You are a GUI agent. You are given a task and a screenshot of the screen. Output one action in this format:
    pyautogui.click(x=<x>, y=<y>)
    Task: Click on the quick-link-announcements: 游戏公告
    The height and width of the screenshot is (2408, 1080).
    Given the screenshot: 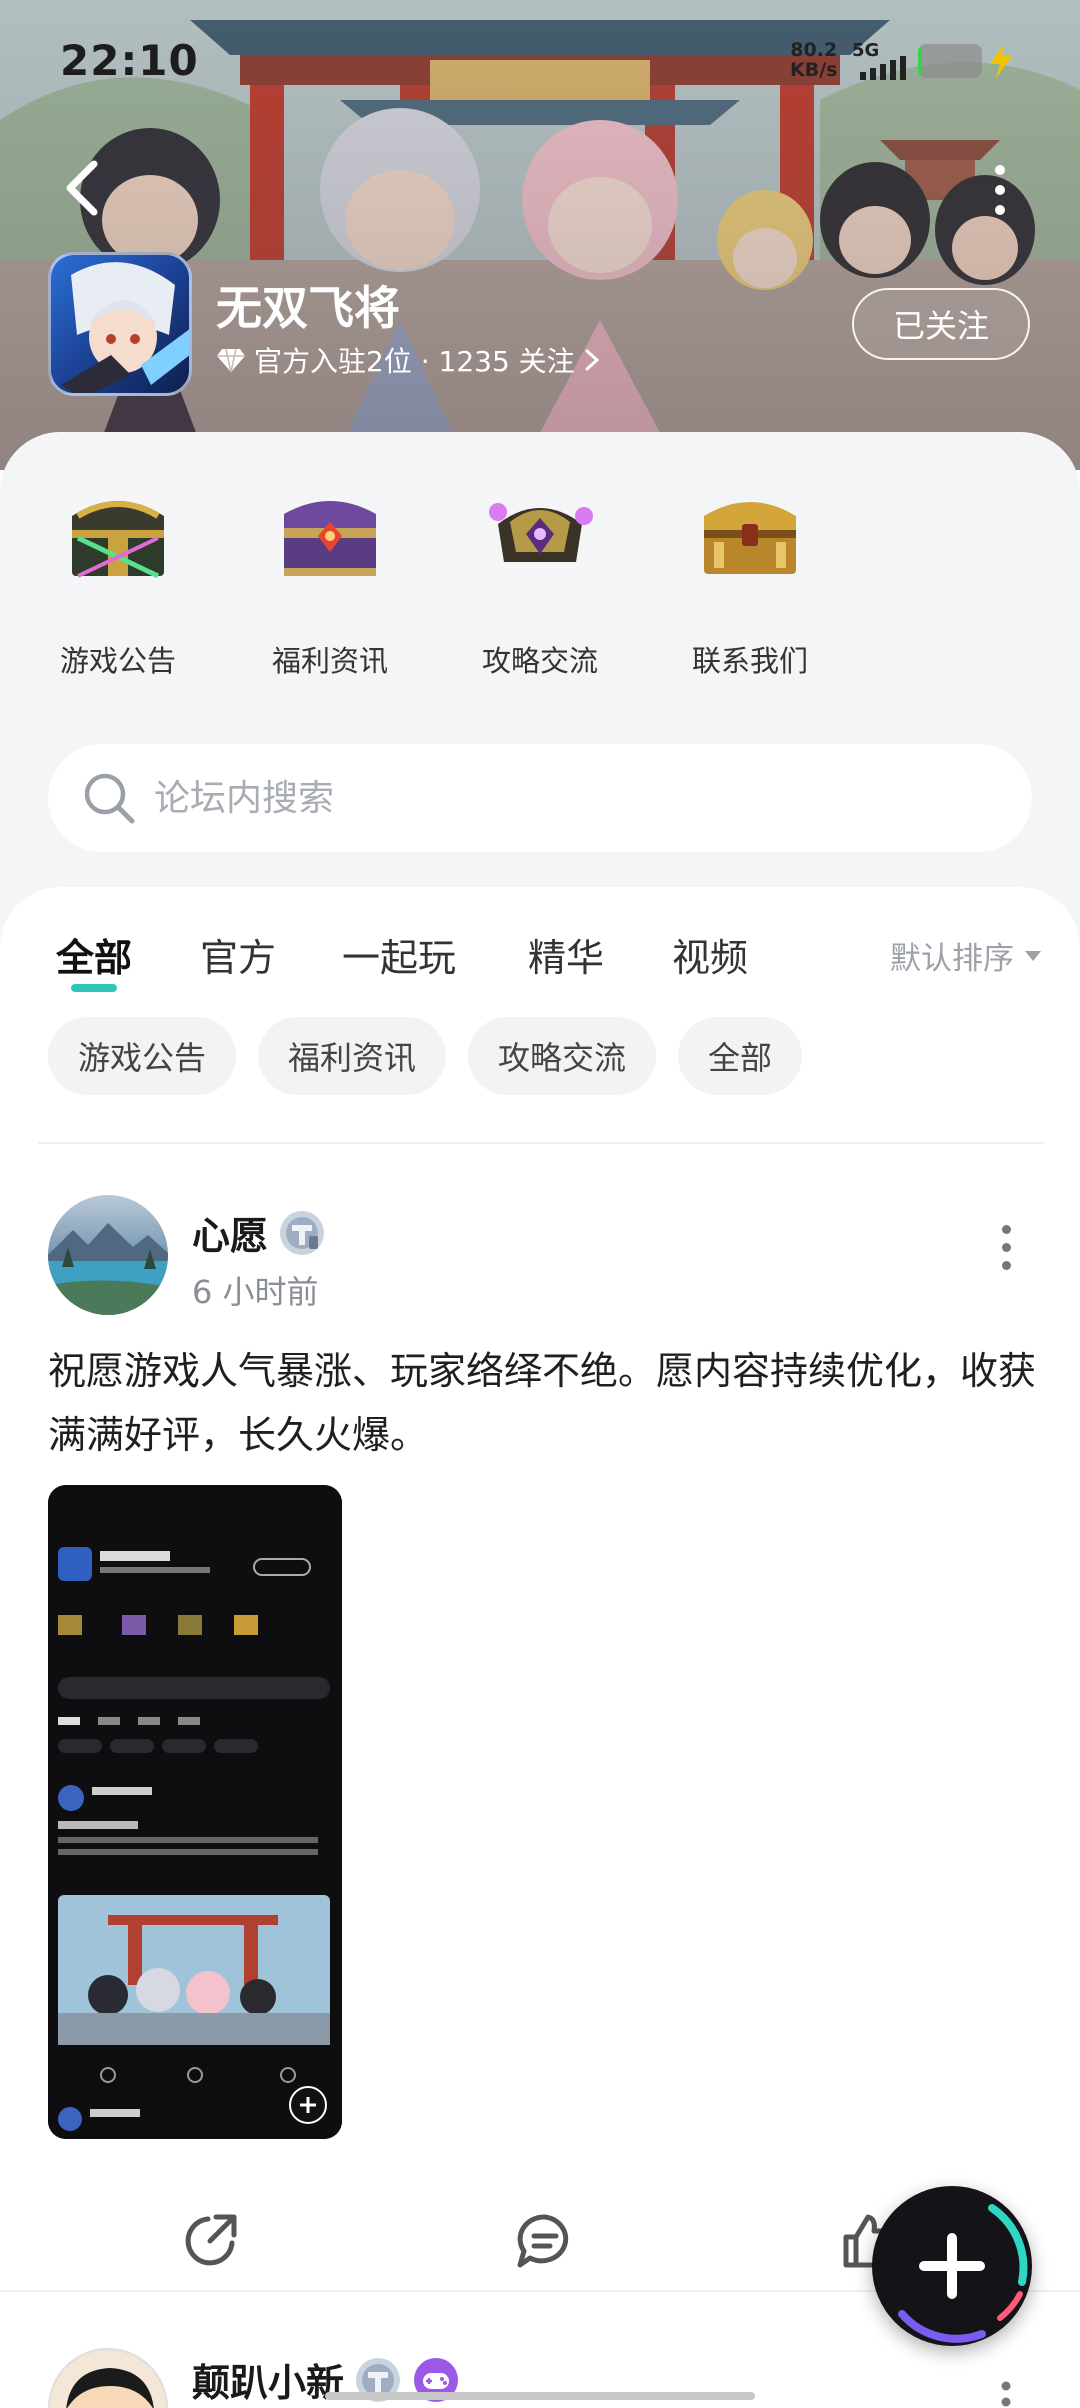 What is the action you would take?
    pyautogui.click(x=118, y=576)
    